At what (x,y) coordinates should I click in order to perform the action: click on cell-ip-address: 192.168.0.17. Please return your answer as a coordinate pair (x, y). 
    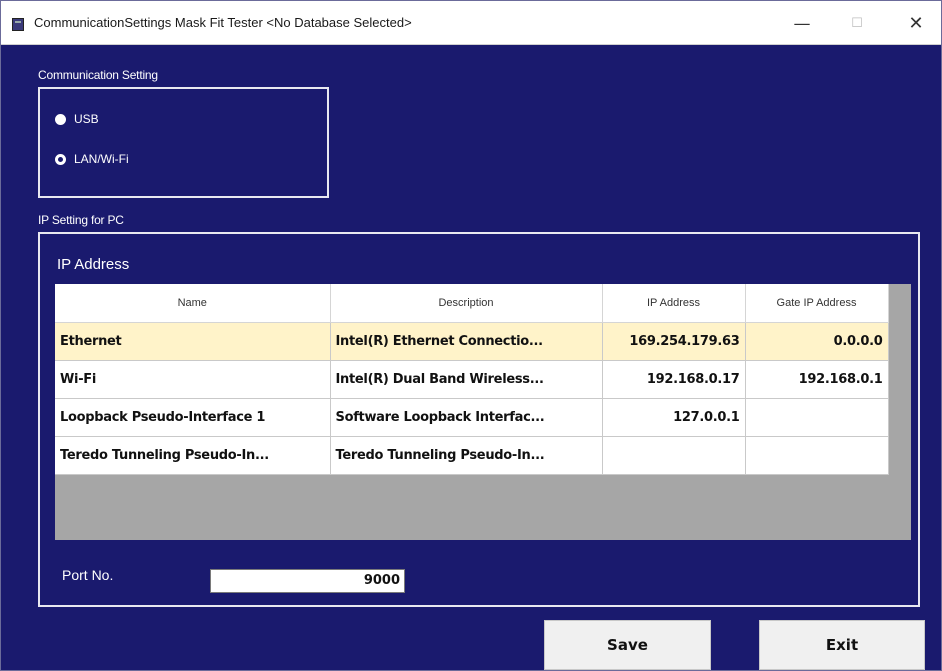
    Looking at the image, I should click on (674, 379).